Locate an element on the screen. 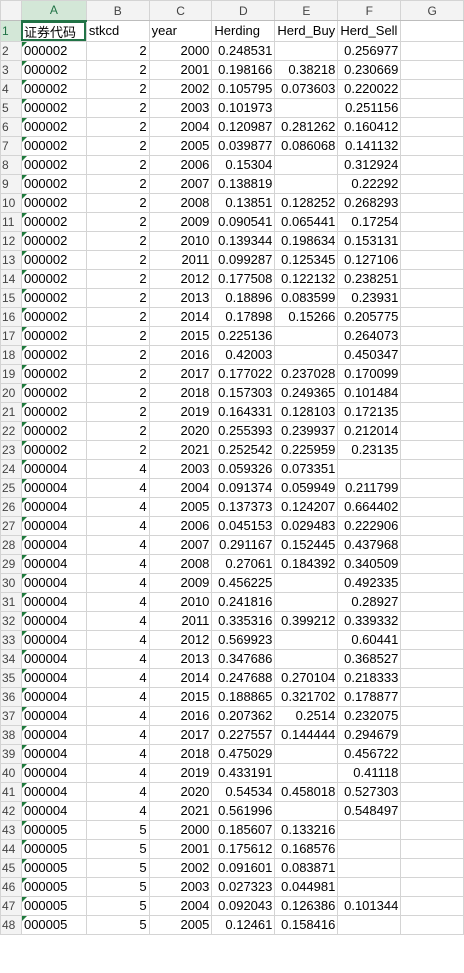  cell-e: 0.158416 is located at coordinates (306, 924).